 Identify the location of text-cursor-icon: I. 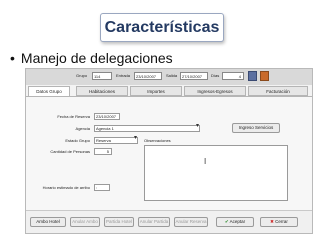
(205, 161).